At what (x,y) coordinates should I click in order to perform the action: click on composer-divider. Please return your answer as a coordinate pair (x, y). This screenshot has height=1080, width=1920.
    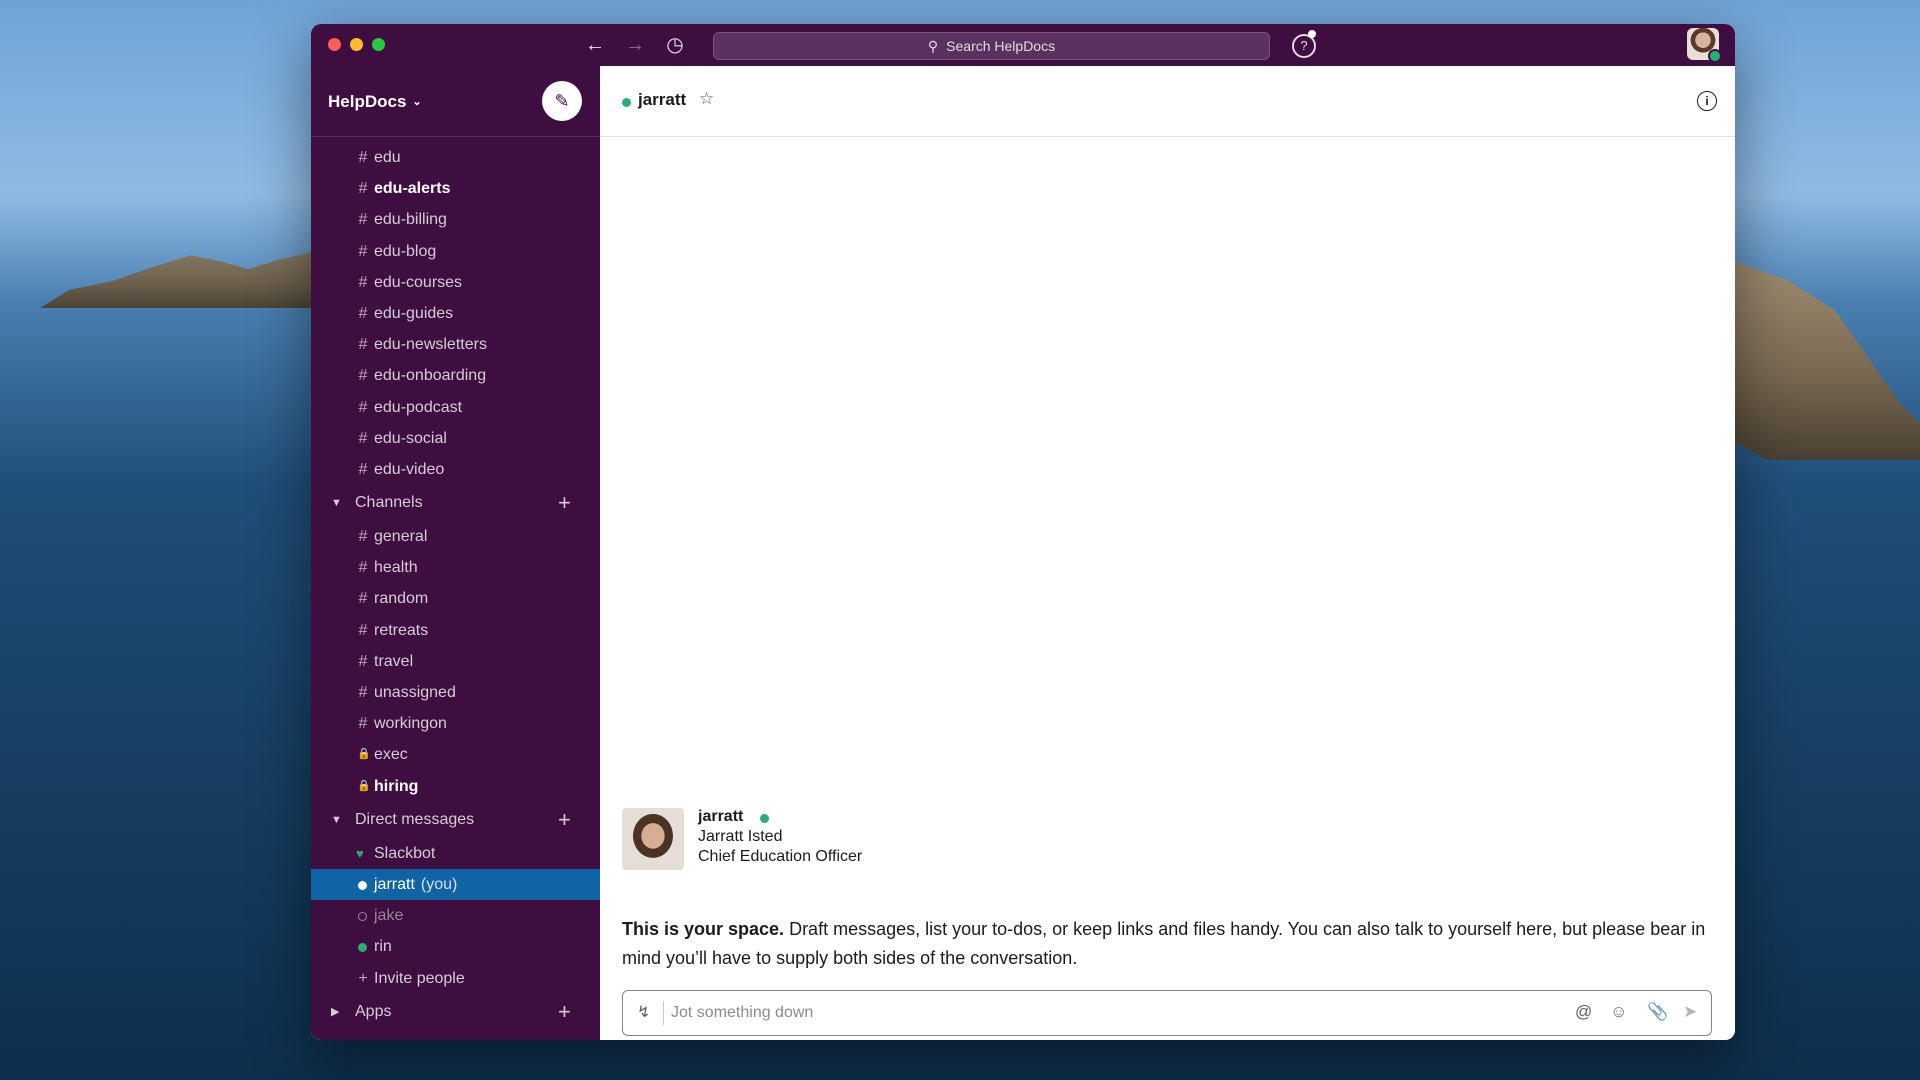
    Looking at the image, I should click on (663, 1013).